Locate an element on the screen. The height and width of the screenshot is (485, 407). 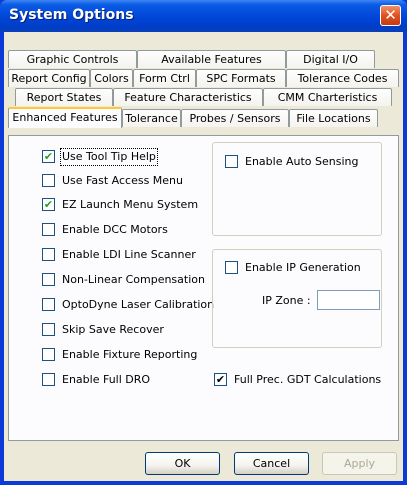
ip-generation-group: Enable IP Generation IP Zone : is located at coordinates (297, 298).